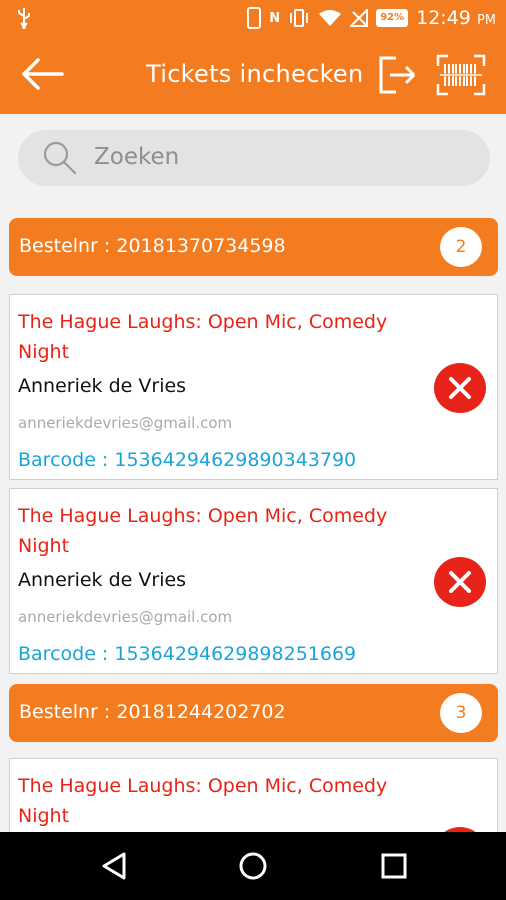 This screenshot has height=900, width=506. I want to click on wifi-icon, so click(330, 18).